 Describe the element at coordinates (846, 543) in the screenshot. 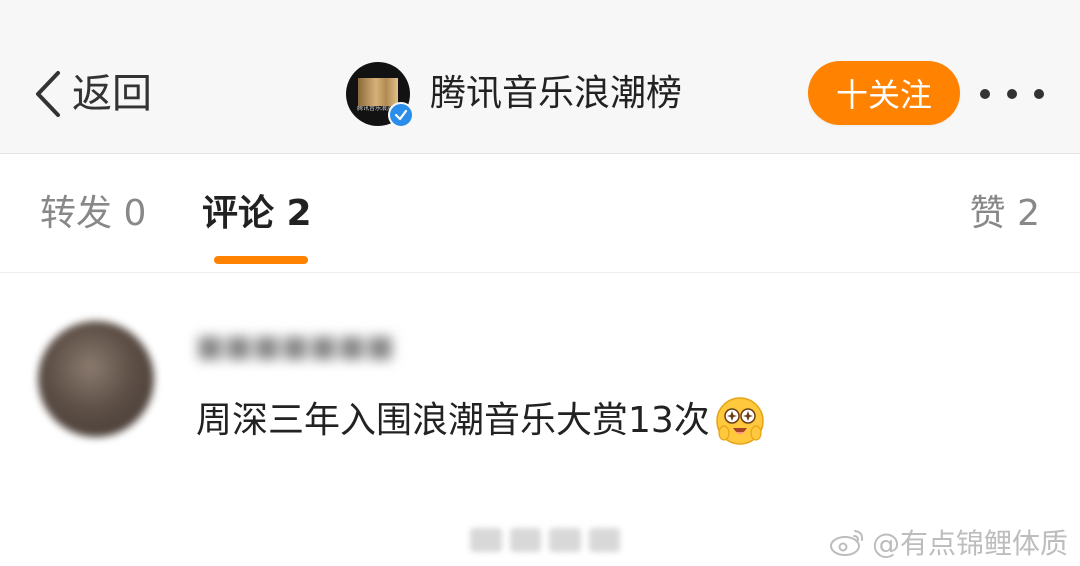

I see `weibo-logo-icon` at that location.